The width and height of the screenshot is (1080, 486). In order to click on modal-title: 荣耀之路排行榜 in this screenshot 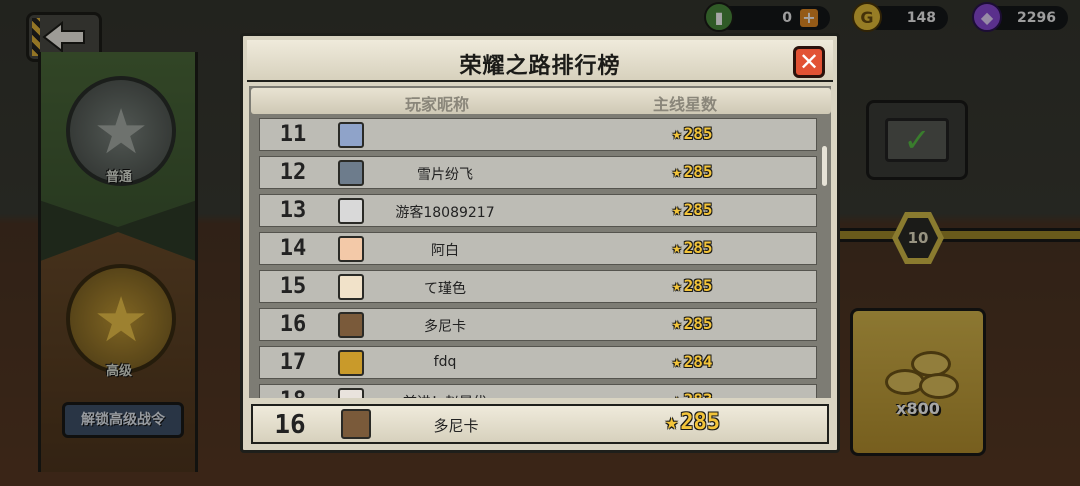, I will do `click(540, 66)`.